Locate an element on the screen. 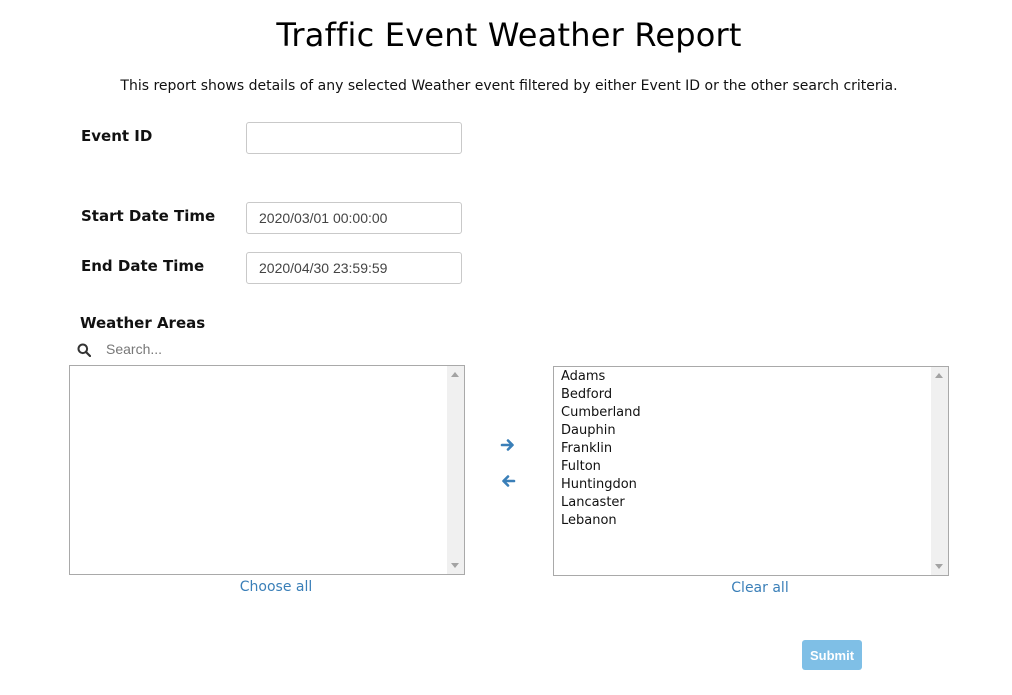 Image resolution: width=1012 pixels, height=695 pixels. available-areas-listbox is located at coordinates (267, 470).